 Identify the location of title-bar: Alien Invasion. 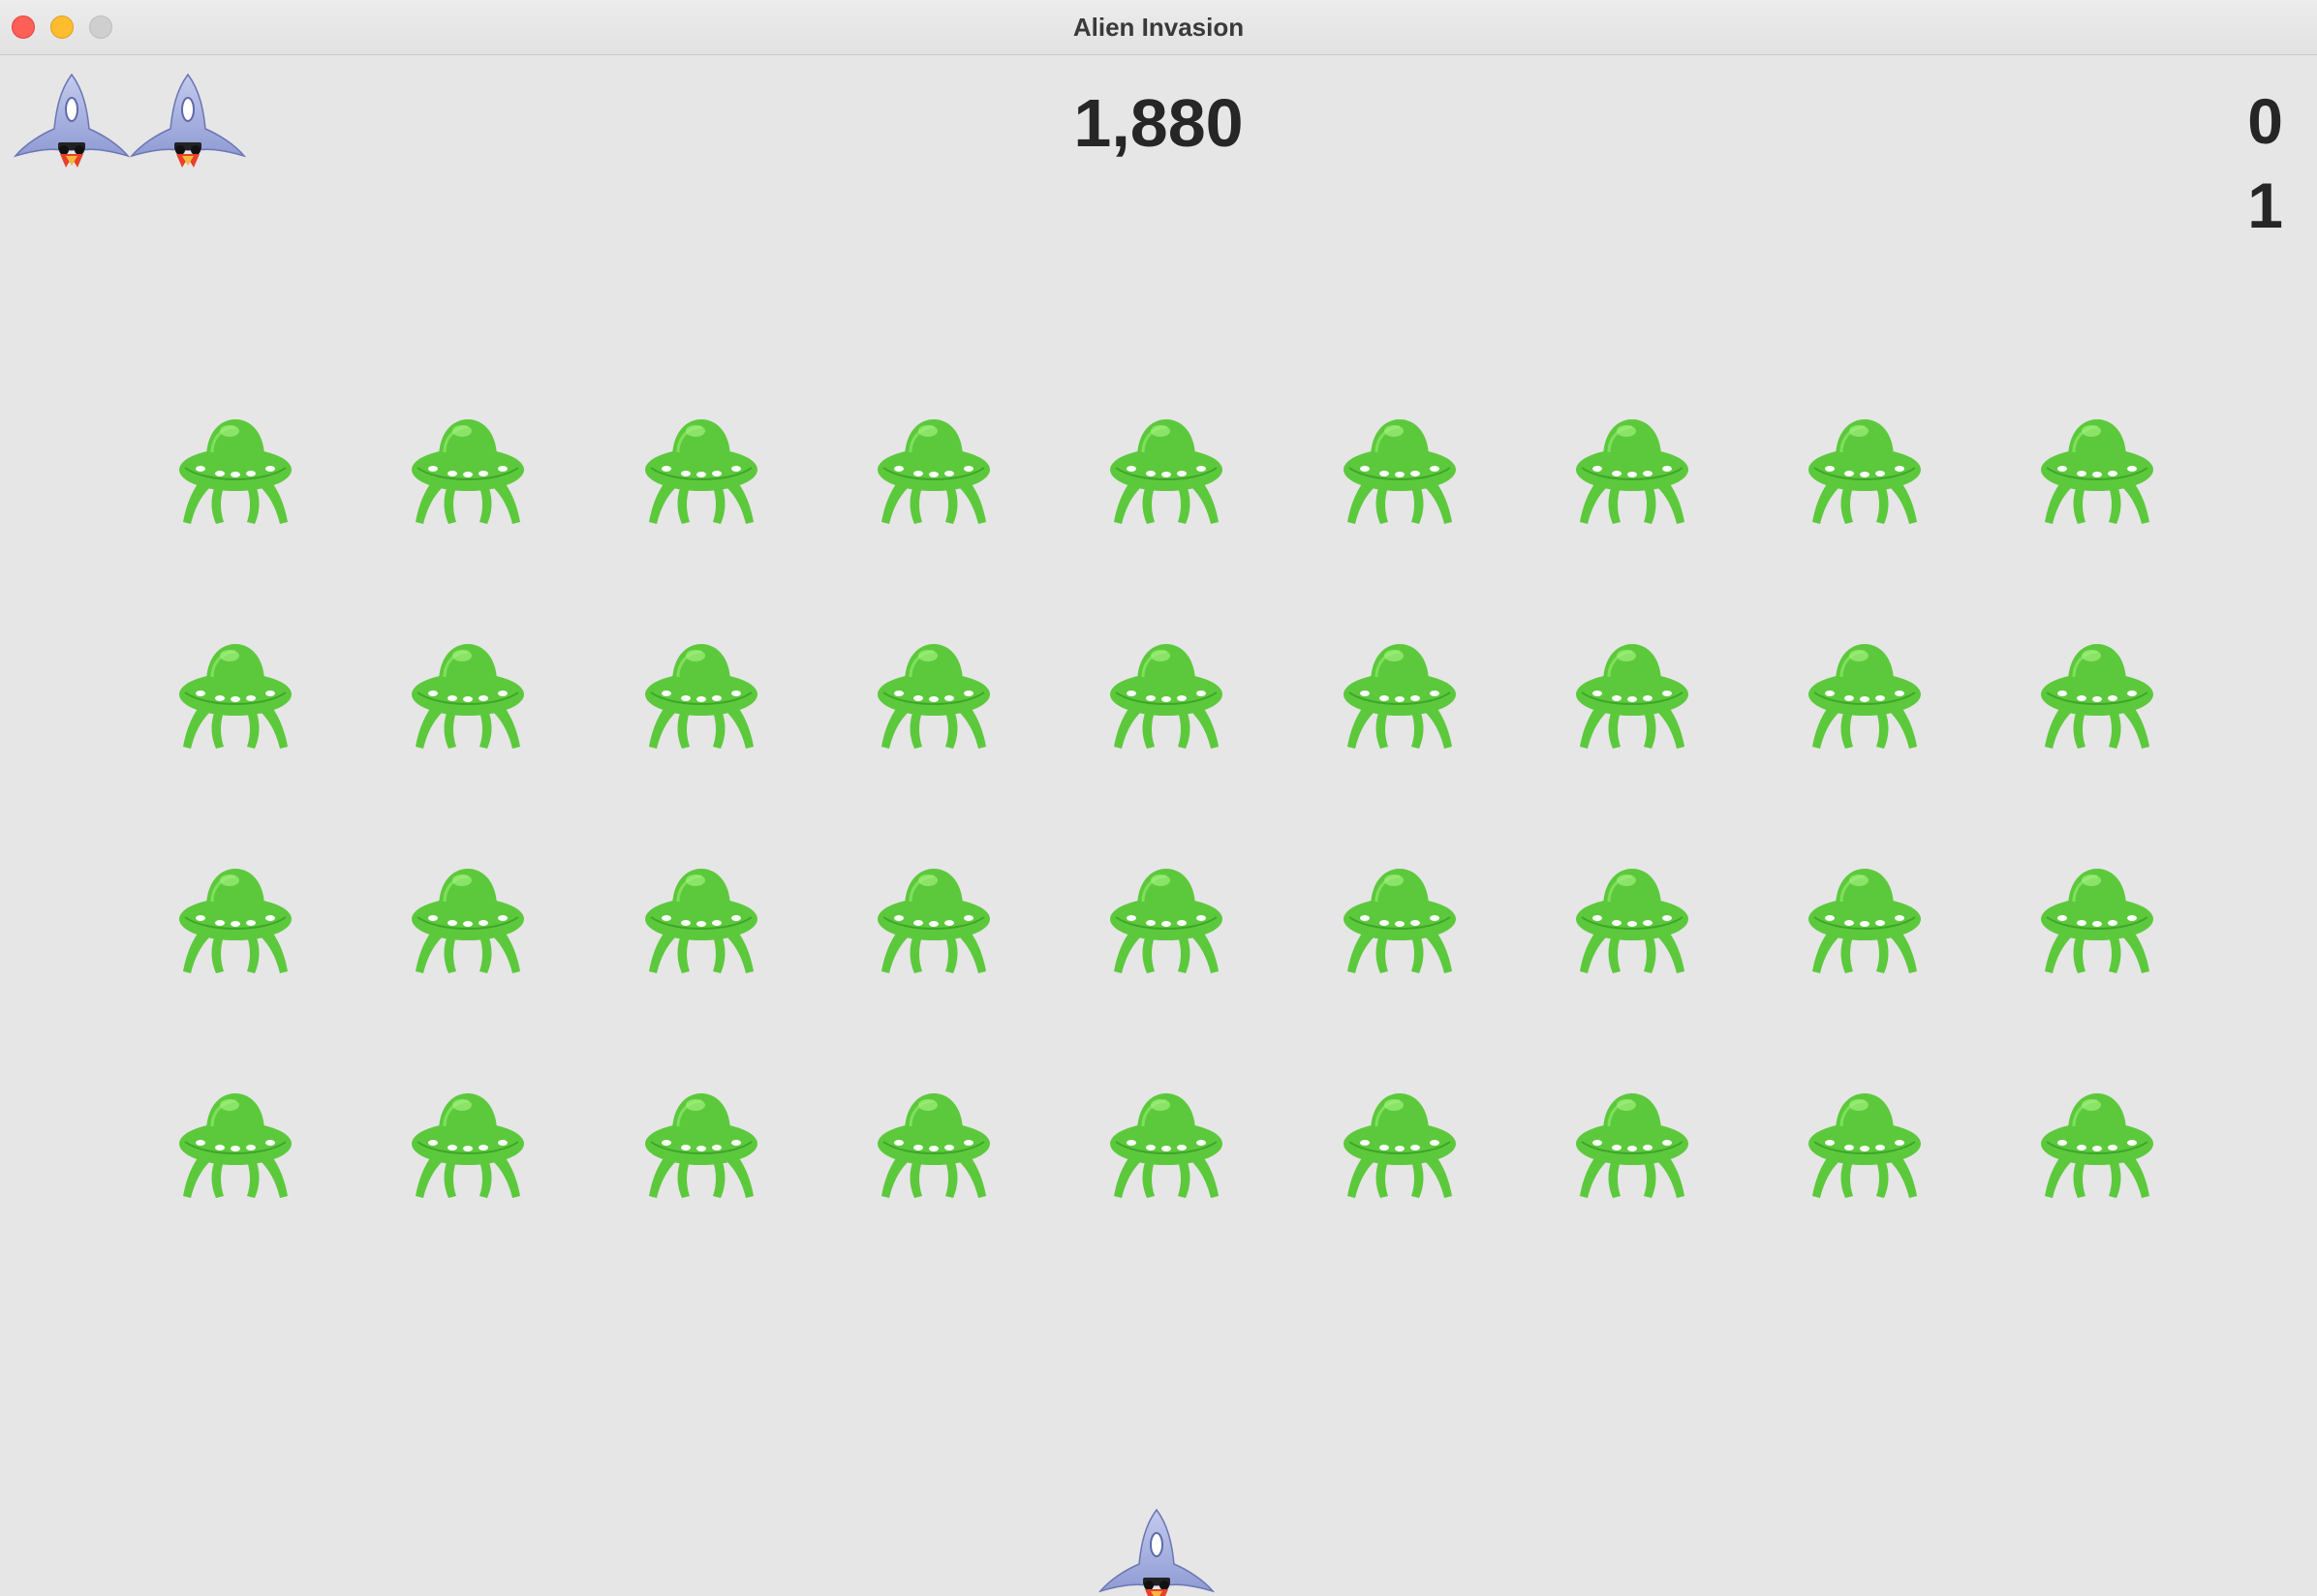
(1158, 27).